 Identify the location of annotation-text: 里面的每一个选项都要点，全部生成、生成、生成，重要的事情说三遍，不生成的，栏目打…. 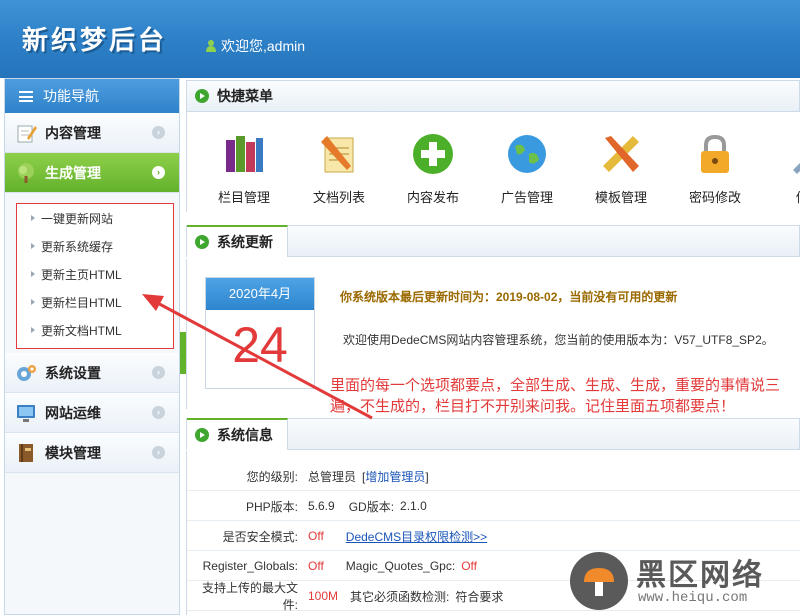
(555, 395).